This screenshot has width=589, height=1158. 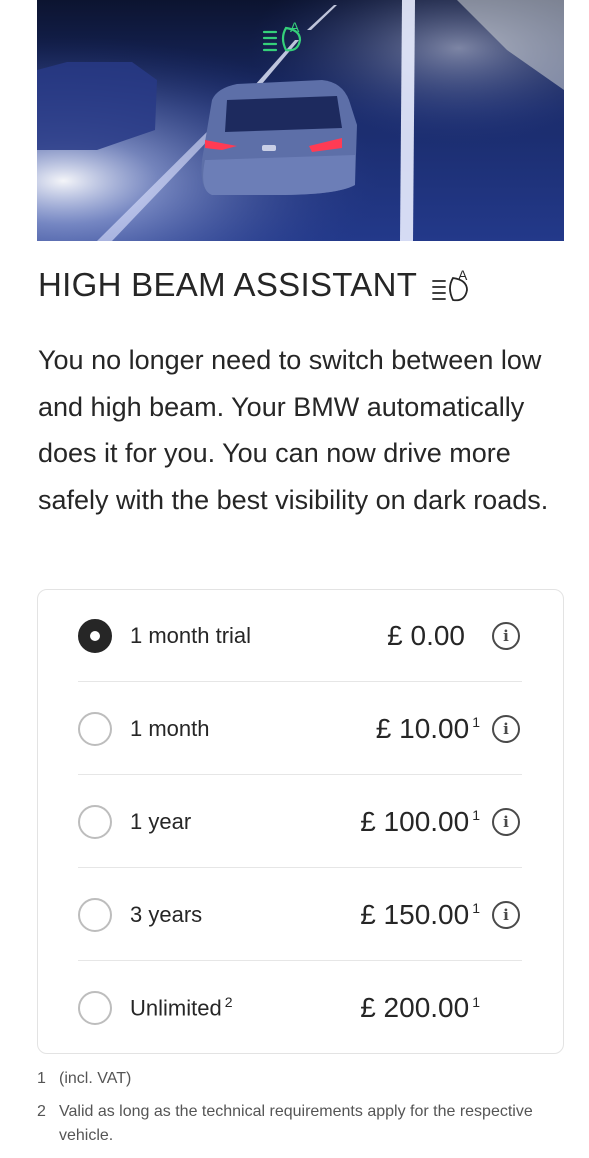 What do you see at coordinates (41, 1111) in the screenshot?
I see `footnote-number: 2` at bounding box center [41, 1111].